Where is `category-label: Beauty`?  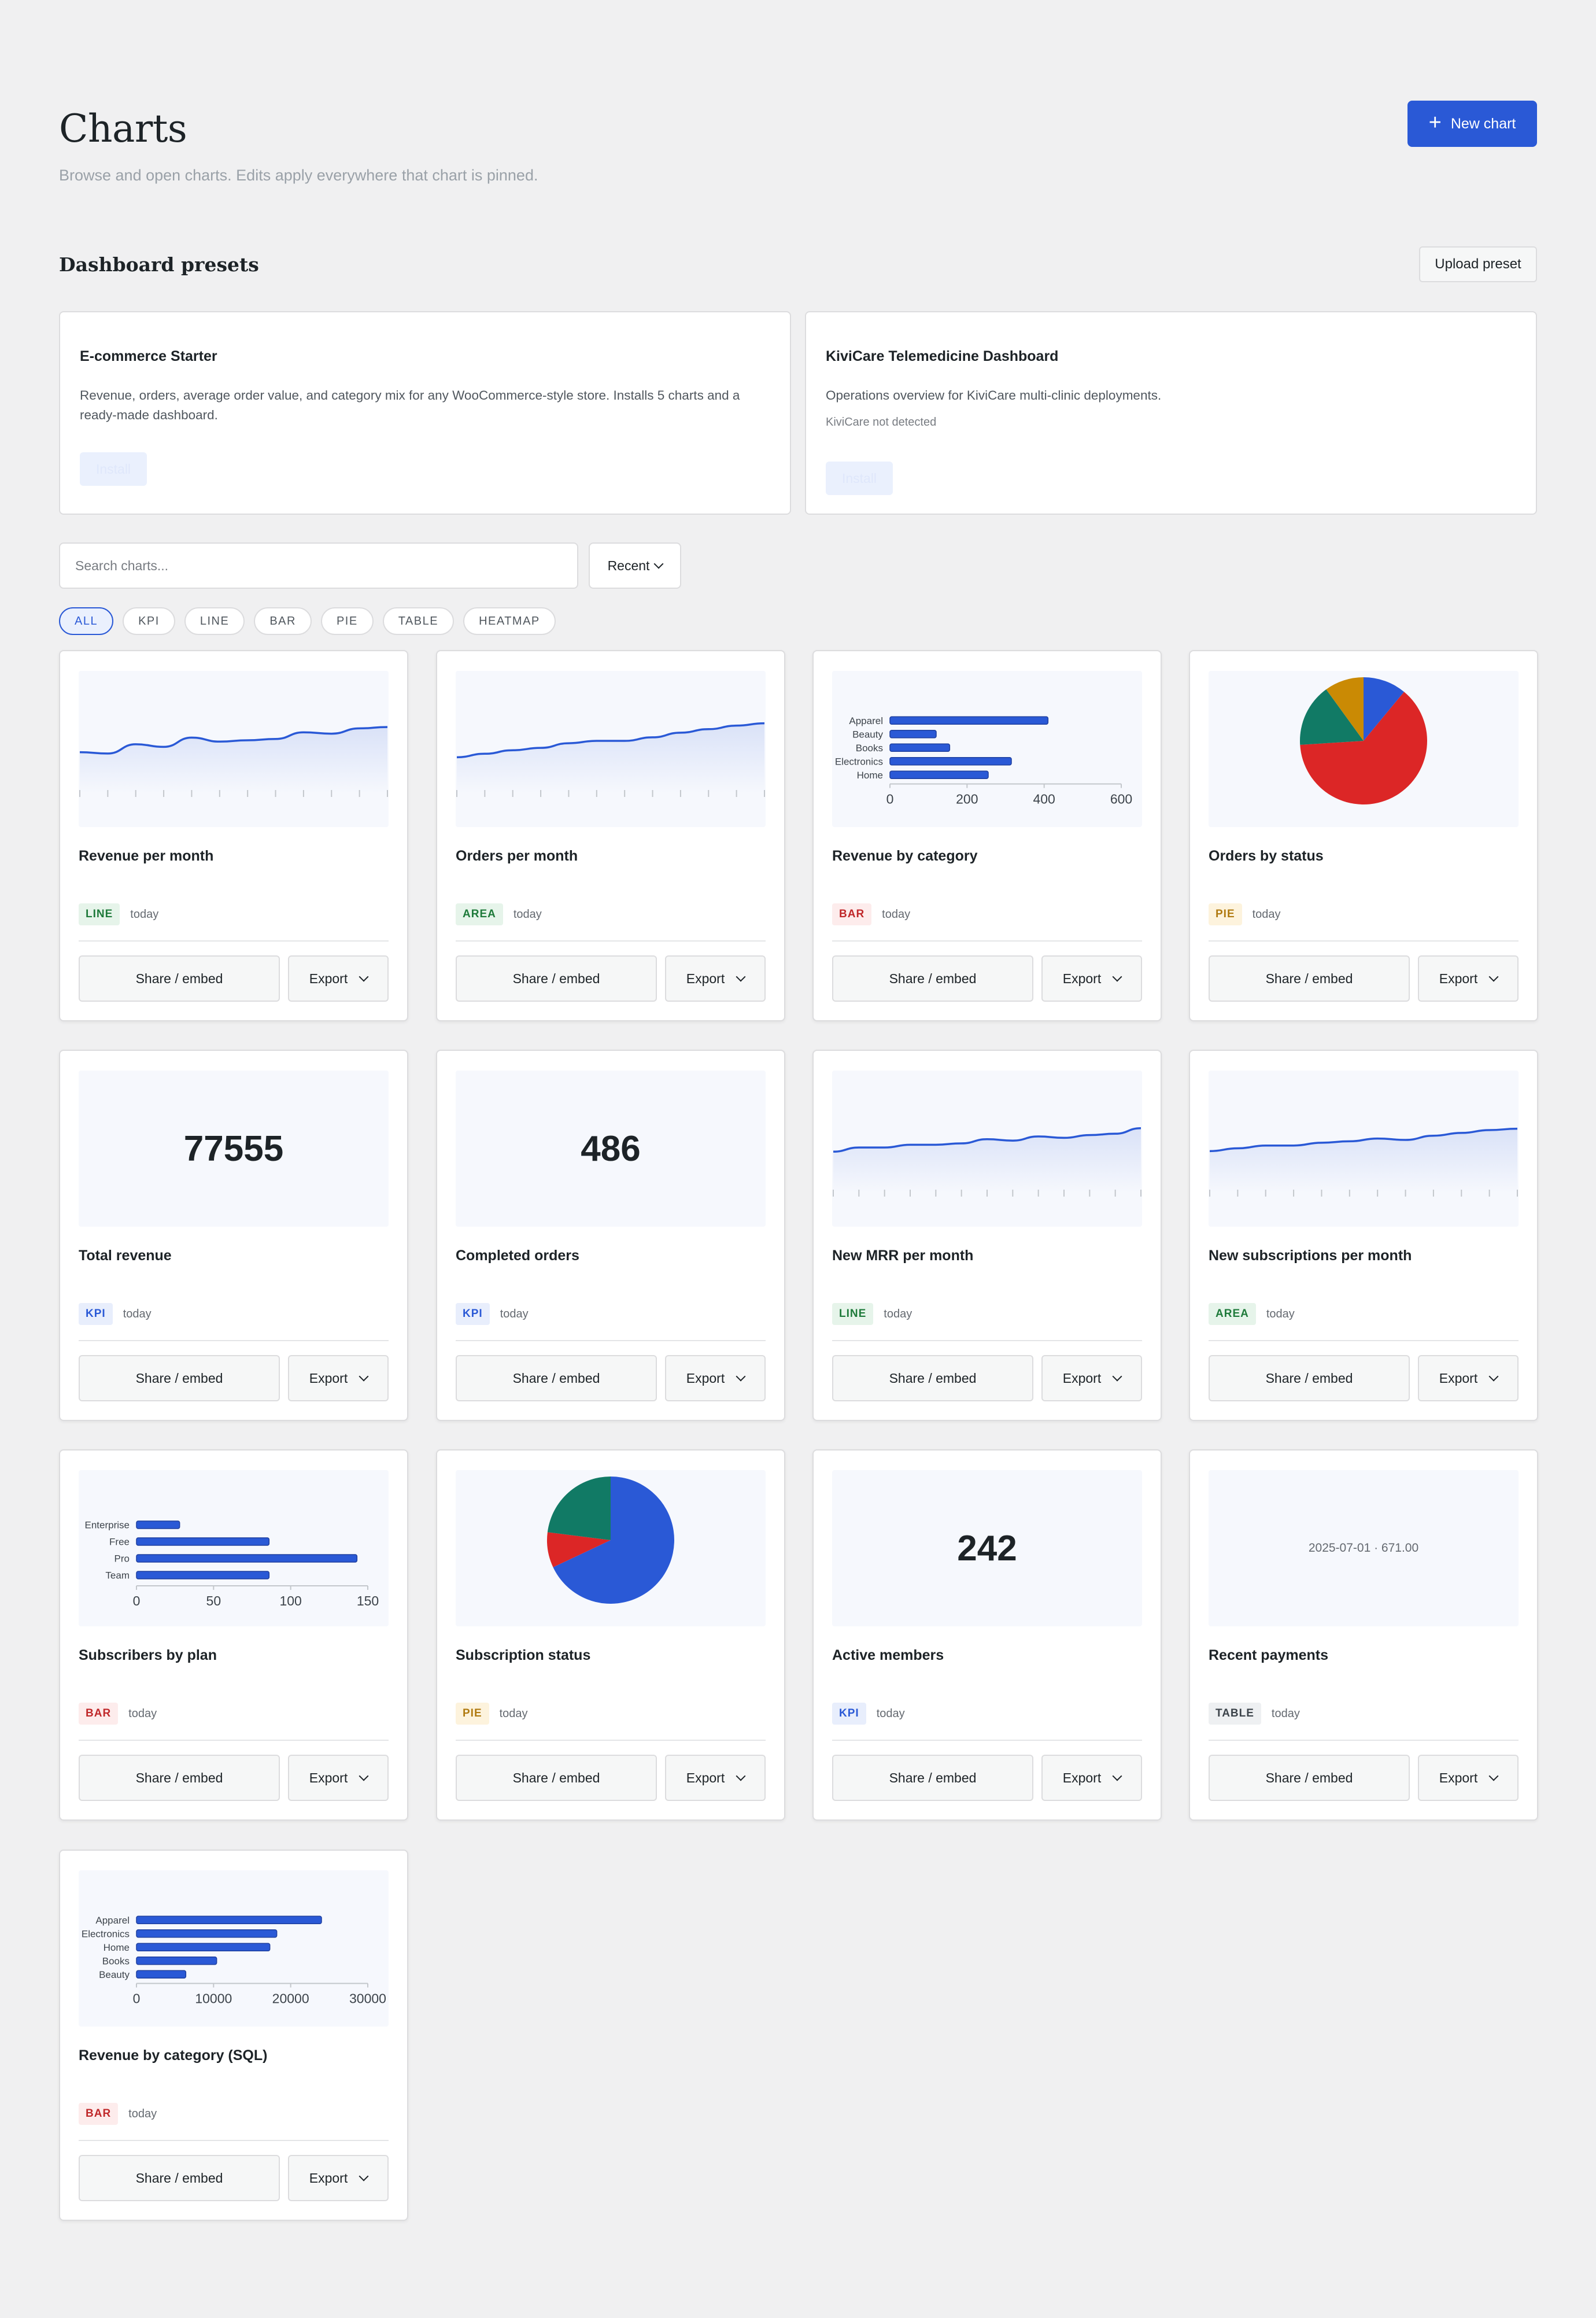 category-label: Beauty is located at coordinates (867, 735).